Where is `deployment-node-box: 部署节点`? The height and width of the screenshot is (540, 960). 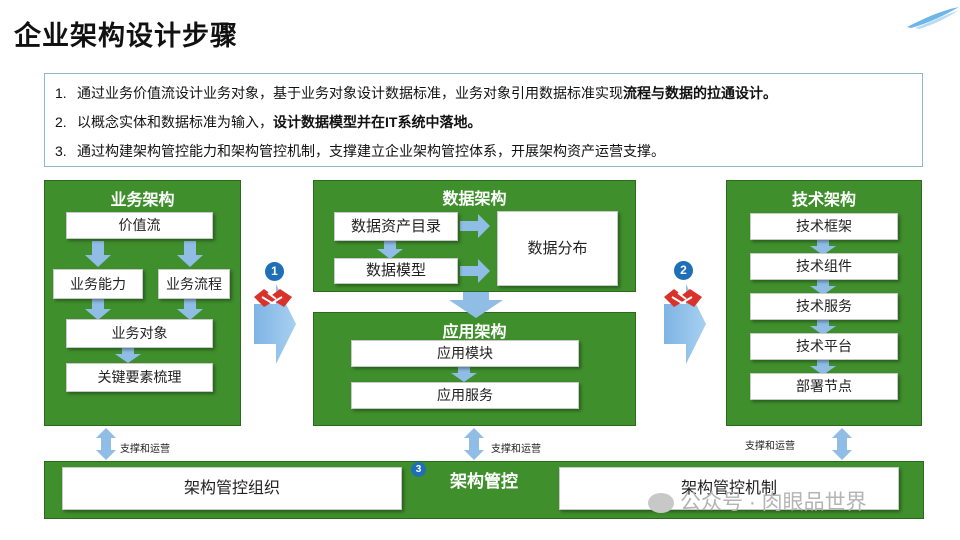
deployment-node-box: 部署节点 is located at coordinates (824, 386).